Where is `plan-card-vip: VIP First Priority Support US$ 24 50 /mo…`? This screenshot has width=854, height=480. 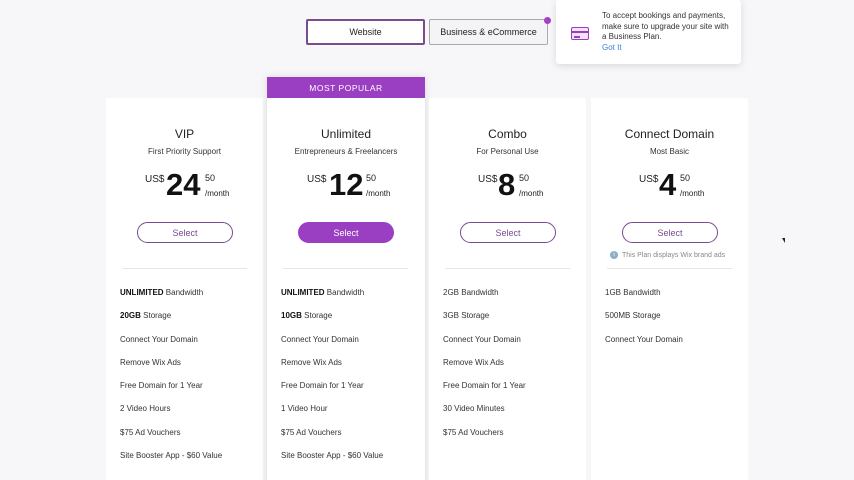 plan-card-vip: VIP First Priority Support US$ 24 50 /mo… is located at coordinates (184, 289).